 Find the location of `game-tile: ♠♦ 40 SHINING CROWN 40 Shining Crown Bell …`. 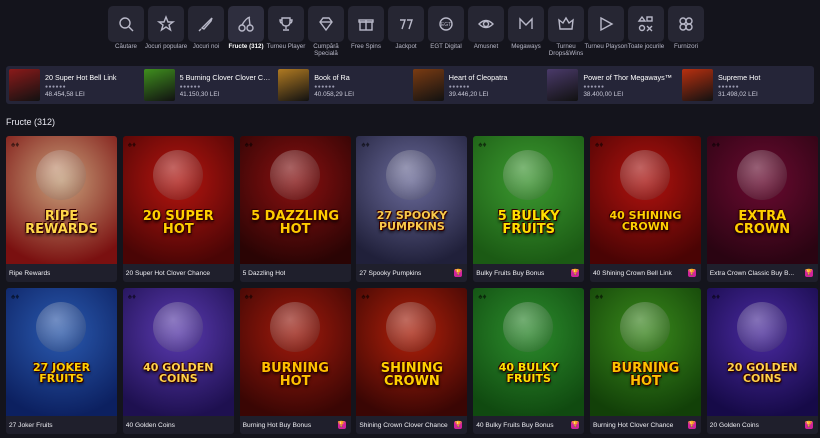

game-tile: ♠♦ 40 SHINING CROWN 40 Shining Crown Bell … is located at coordinates (645, 209).